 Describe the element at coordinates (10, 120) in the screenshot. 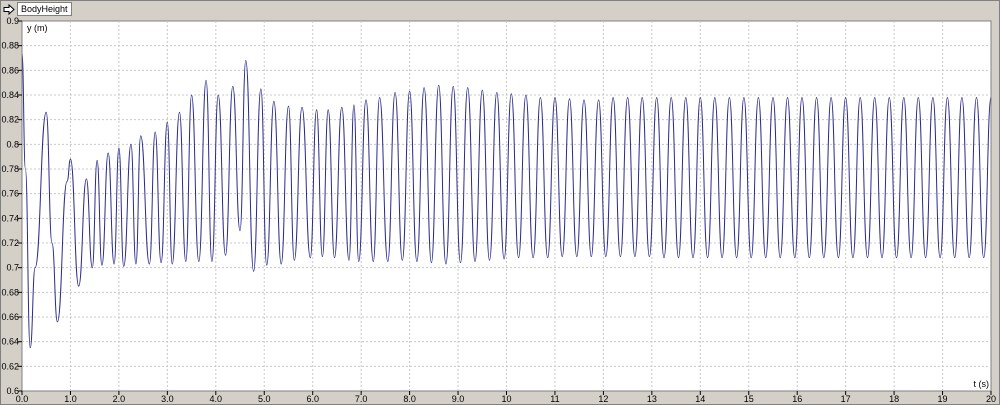

I see `y-tick-label: 0.82` at that location.